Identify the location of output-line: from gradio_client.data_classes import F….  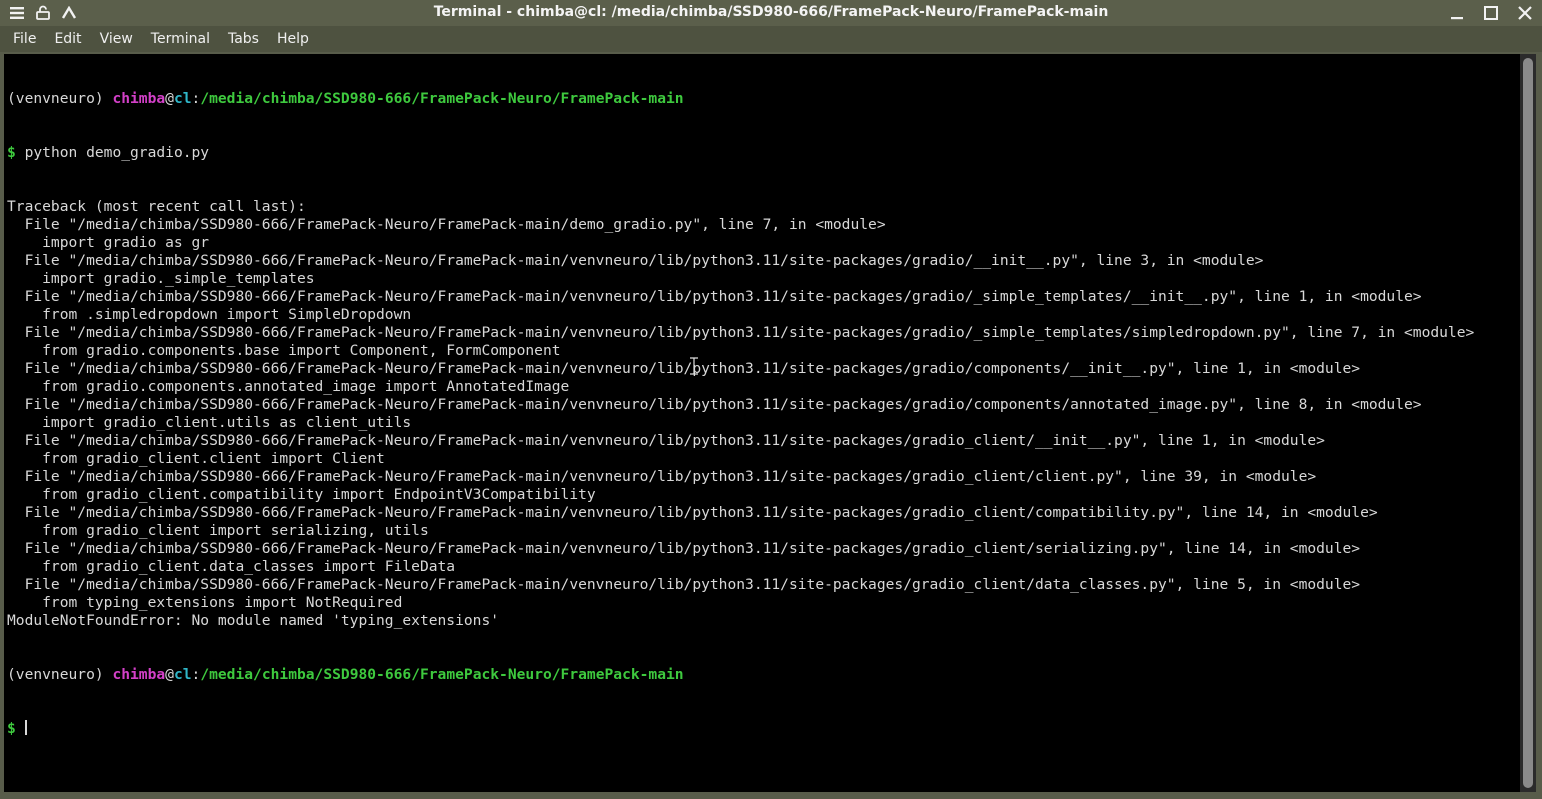
(231, 566).